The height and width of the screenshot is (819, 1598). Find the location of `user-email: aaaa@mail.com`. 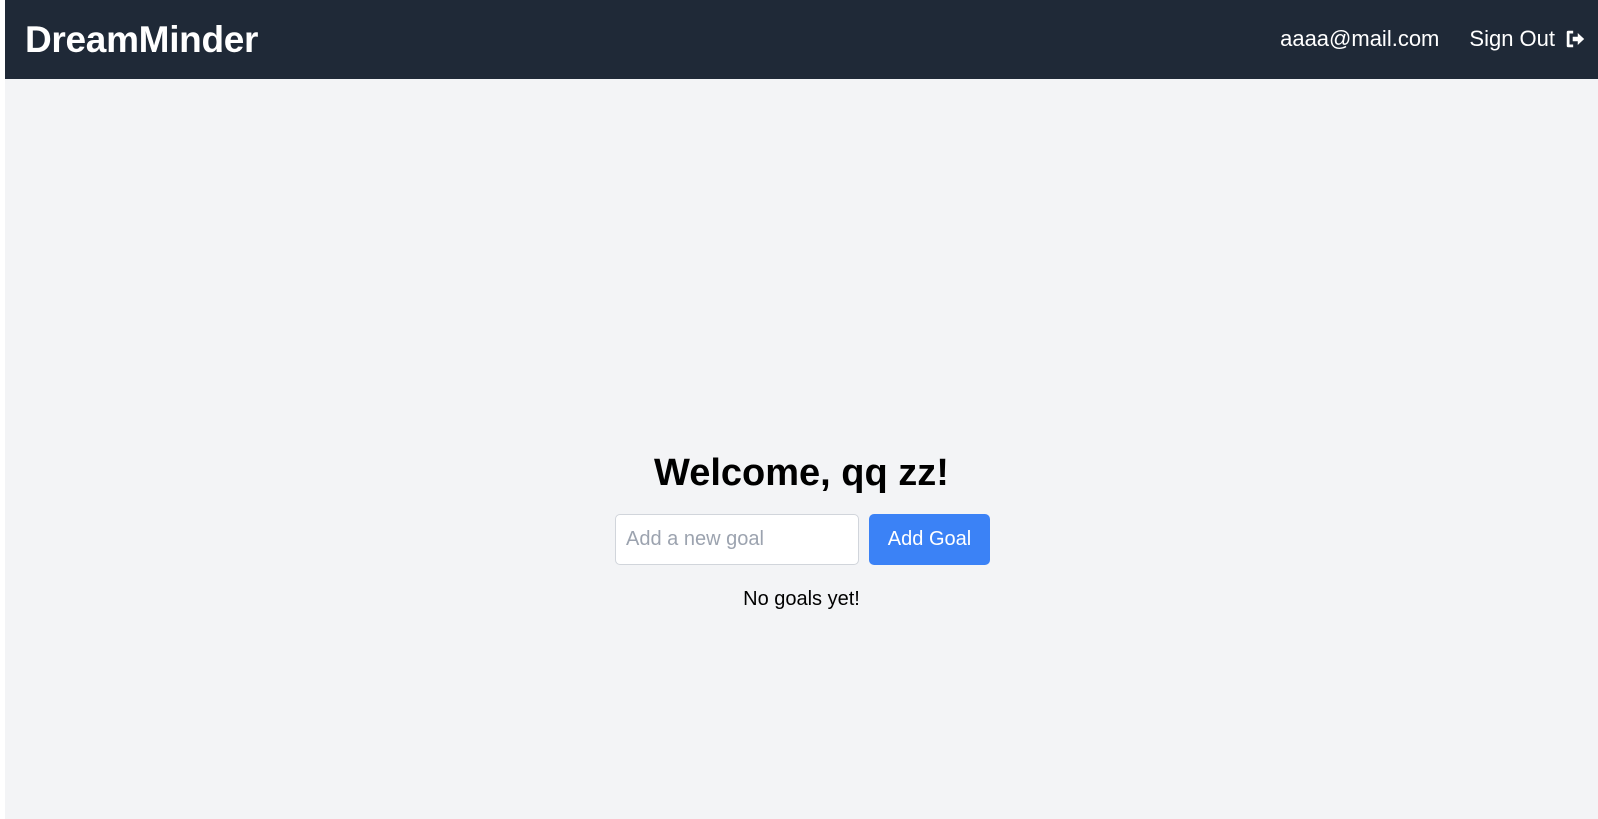

user-email: aaaa@mail.com is located at coordinates (1360, 38).